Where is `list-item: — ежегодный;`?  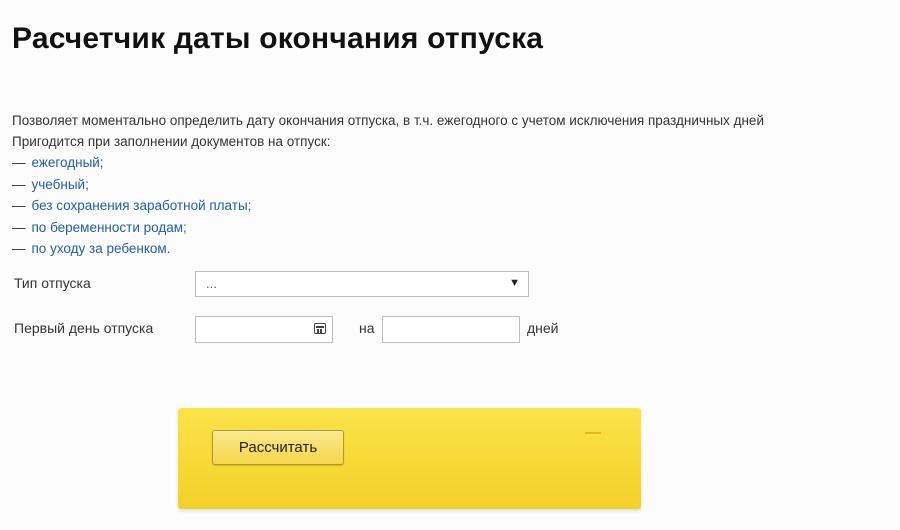 list-item: — ежегодный; is located at coordinates (388, 163).